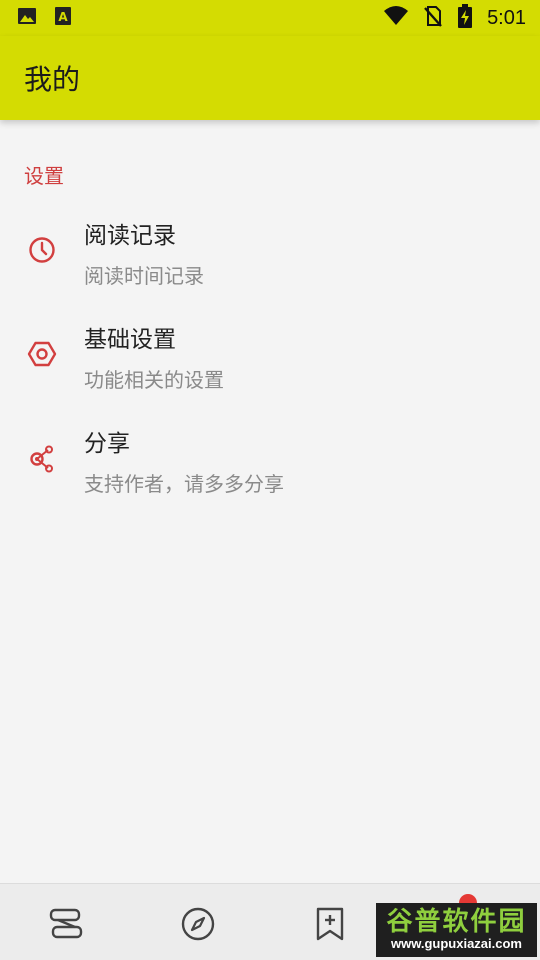 This screenshot has height=960, width=540. What do you see at coordinates (44, 176) in the screenshot?
I see `section-header: 设置` at bounding box center [44, 176].